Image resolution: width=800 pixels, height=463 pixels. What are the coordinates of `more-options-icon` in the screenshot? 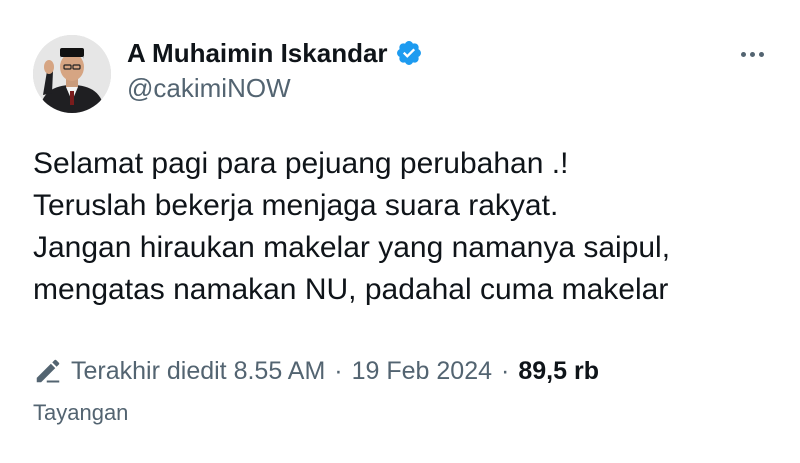 It's located at (752, 54).